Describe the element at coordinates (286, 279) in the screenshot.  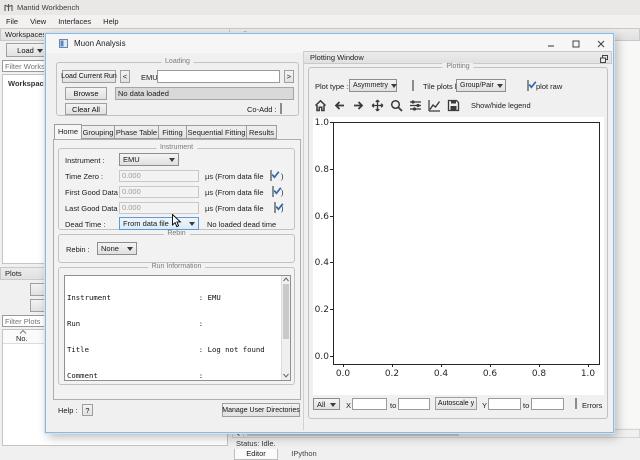
I see `scroll-up-icon` at that location.